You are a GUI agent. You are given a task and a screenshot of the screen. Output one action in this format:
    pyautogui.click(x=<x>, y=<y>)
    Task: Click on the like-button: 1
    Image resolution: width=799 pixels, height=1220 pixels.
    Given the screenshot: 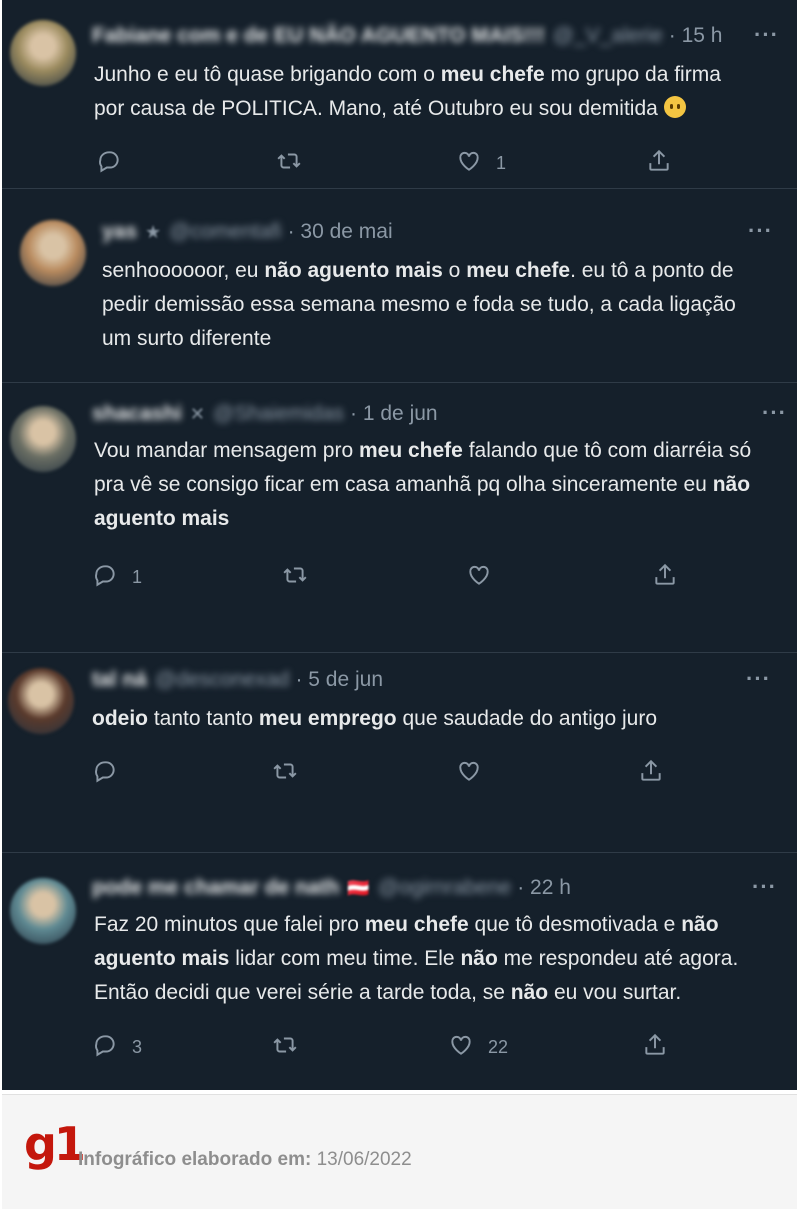 What is the action you would take?
    pyautogui.click(x=481, y=163)
    